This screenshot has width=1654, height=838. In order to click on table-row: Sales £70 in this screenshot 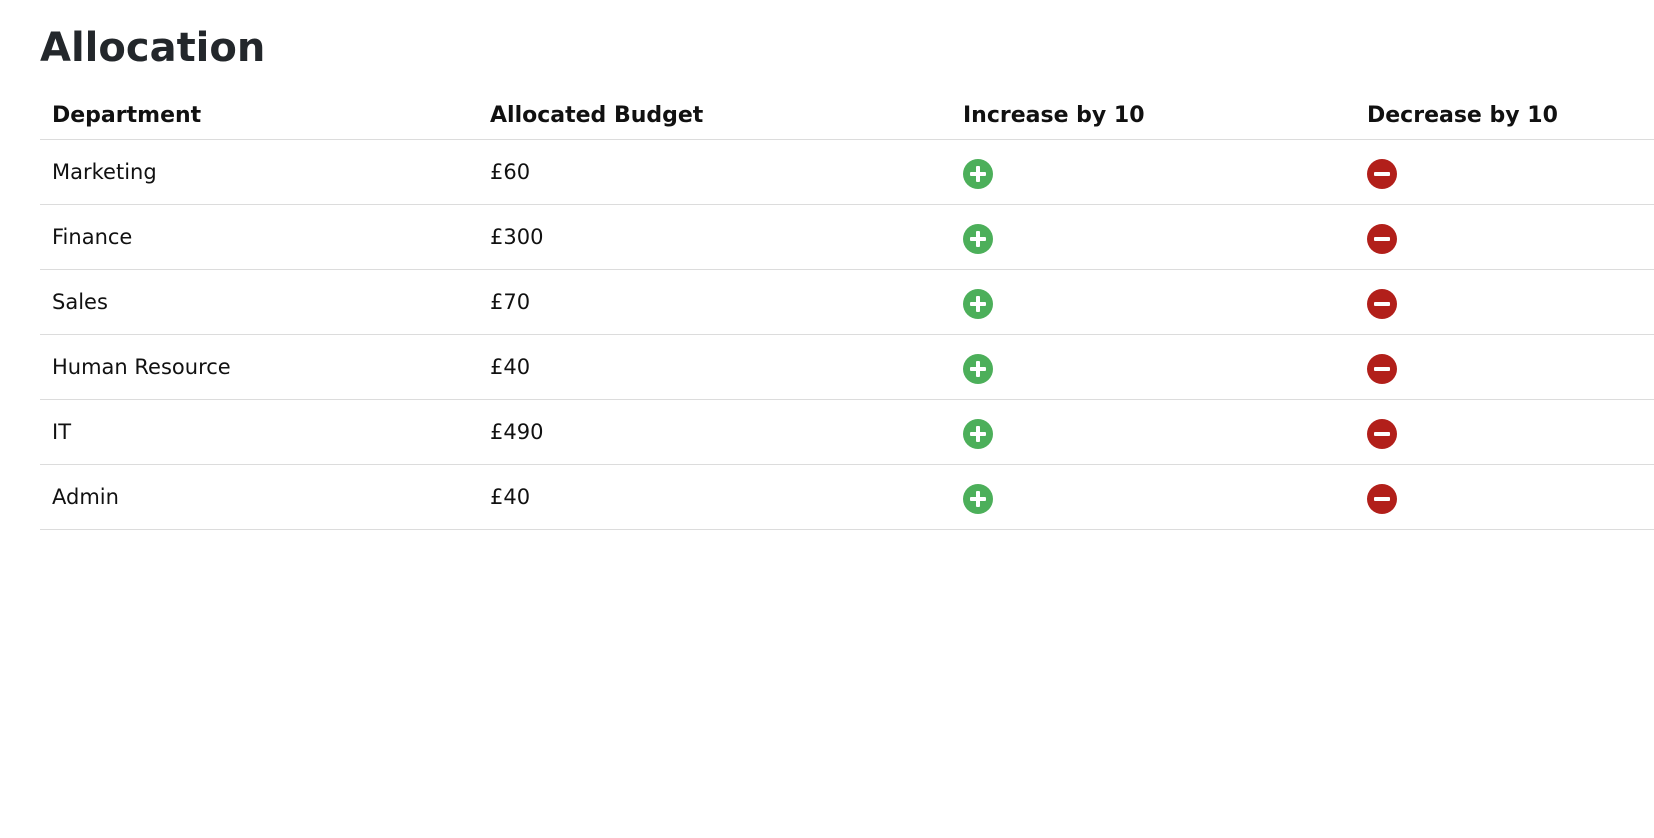, I will do `click(847, 302)`.